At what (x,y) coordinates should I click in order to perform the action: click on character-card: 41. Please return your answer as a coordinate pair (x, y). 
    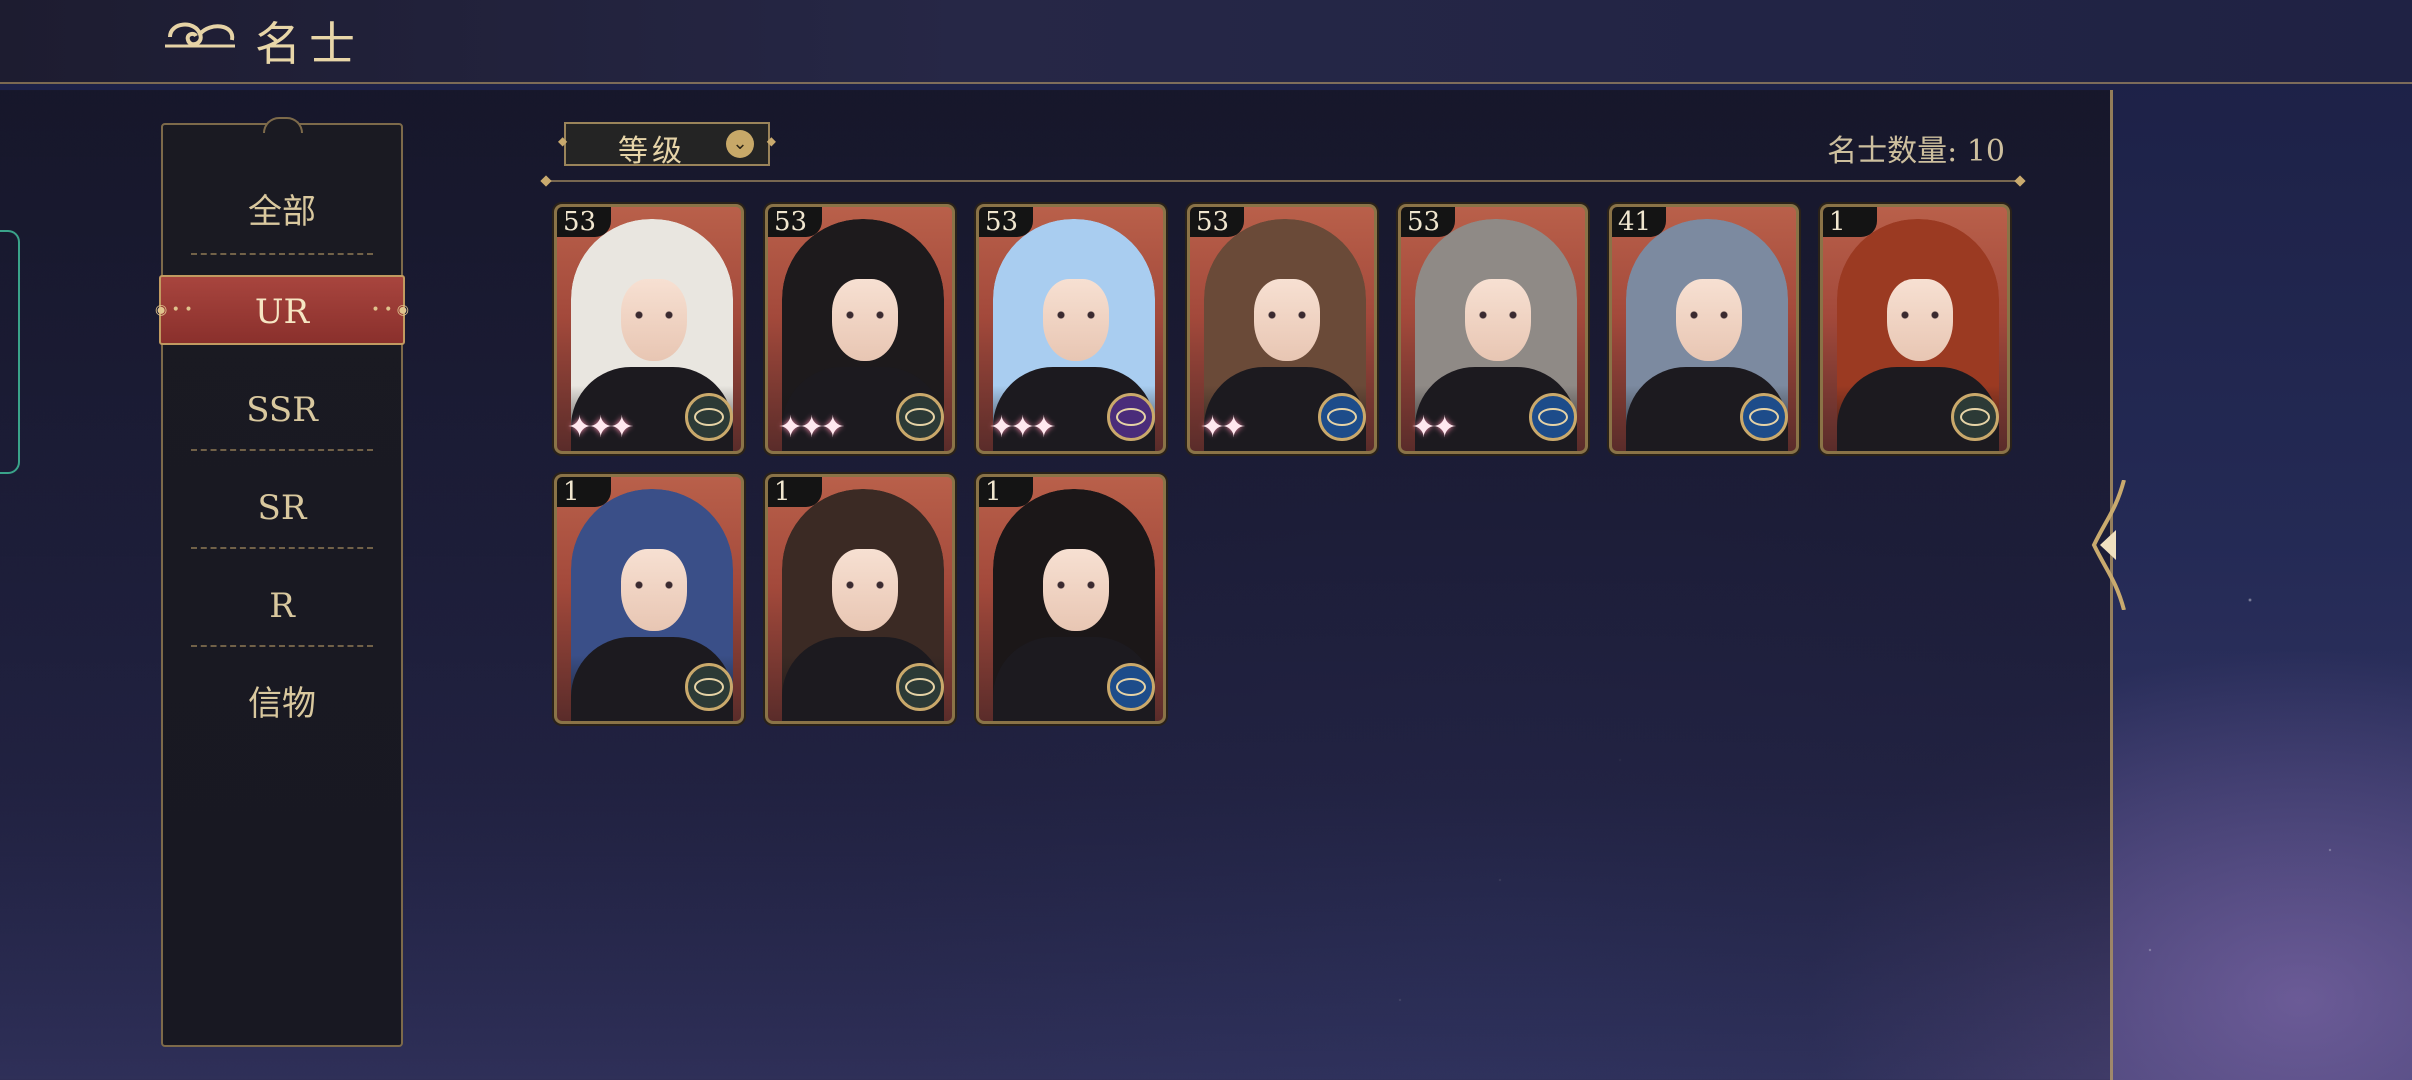
    Looking at the image, I should click on (1704, 329).